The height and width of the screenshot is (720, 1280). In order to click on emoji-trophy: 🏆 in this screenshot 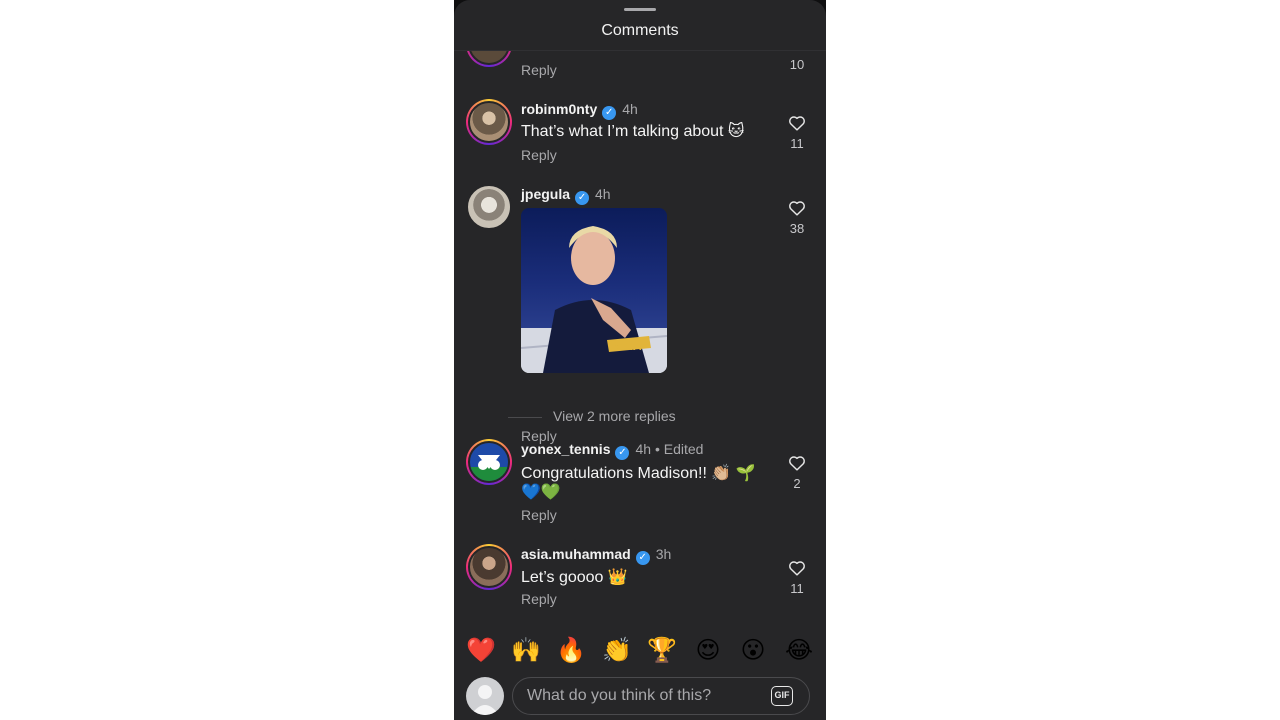, I will do `click(662, 651)`.